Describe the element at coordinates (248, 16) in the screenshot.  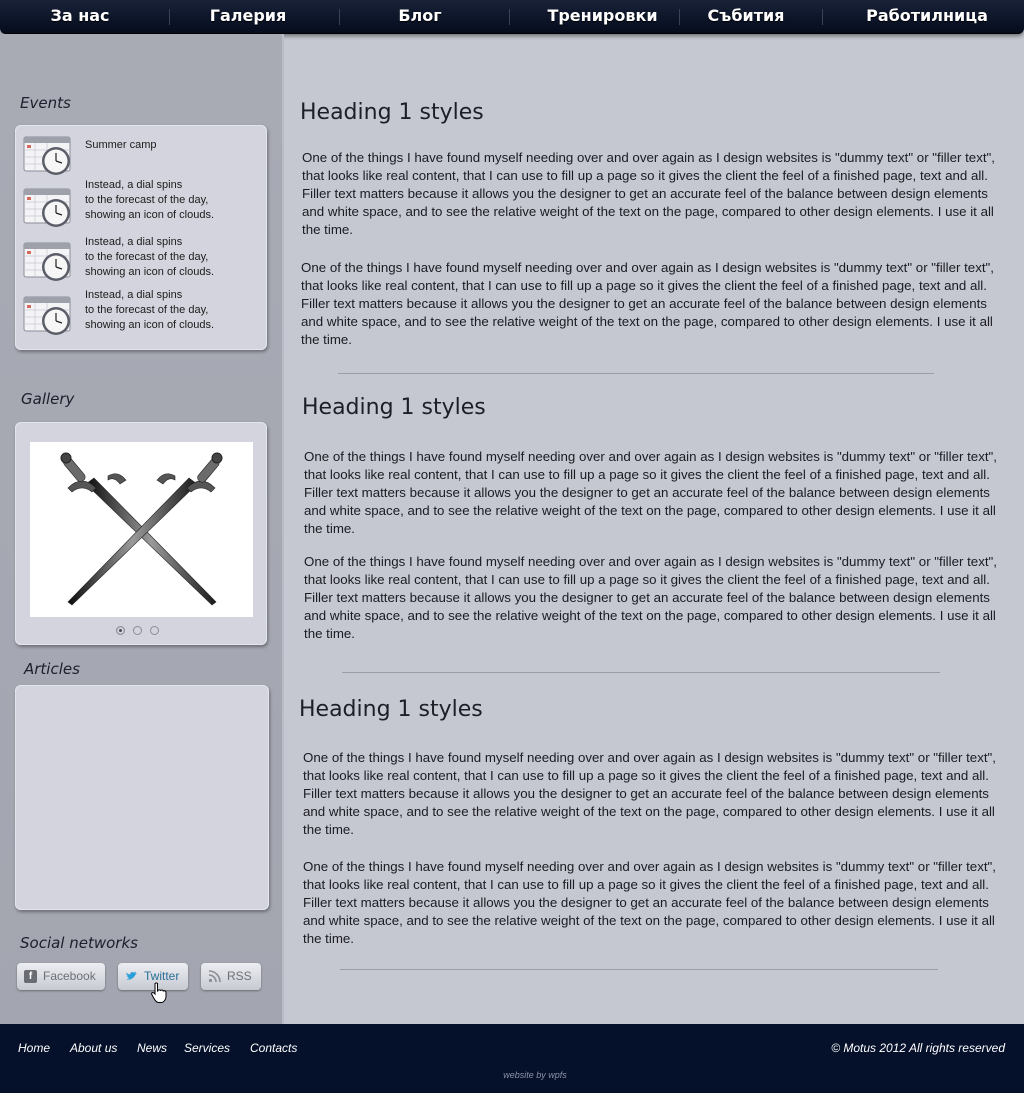
I see `nav-item-gallery: Галерия` at that location.